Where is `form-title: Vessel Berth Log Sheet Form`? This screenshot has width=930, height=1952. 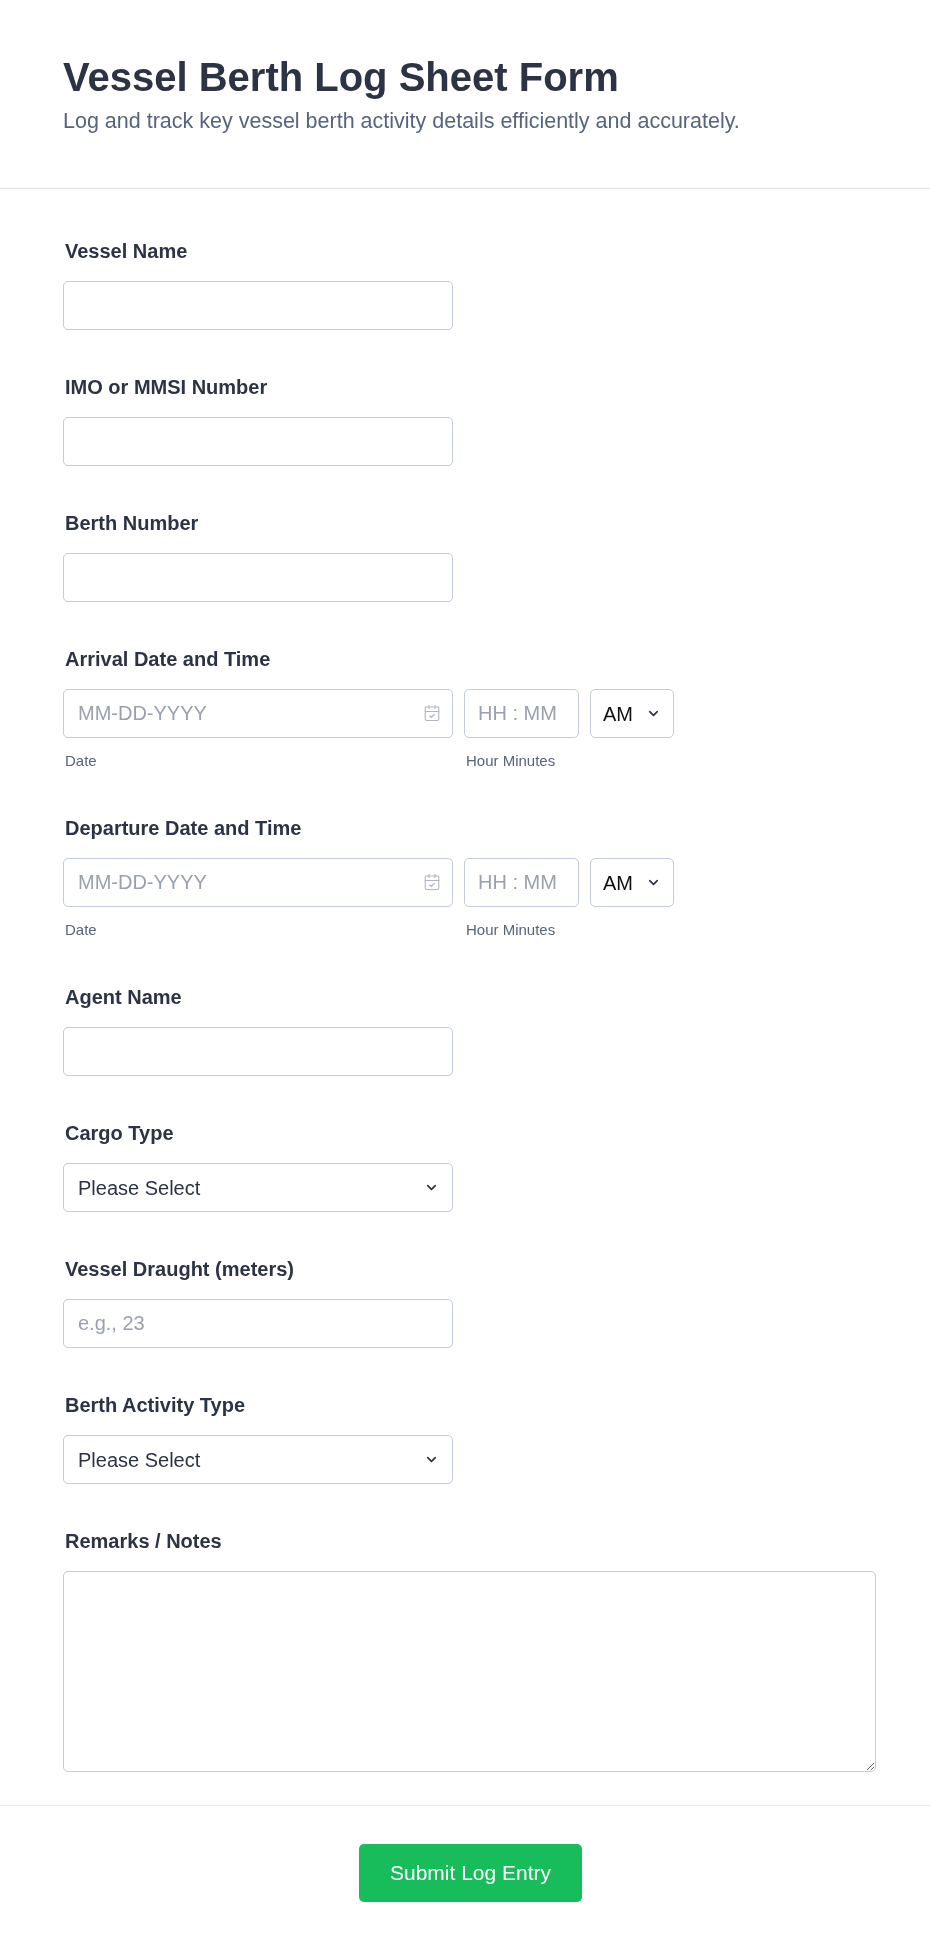 form-title: Vessel Berth Log Sheet Form is located at coordinates (341, 77).